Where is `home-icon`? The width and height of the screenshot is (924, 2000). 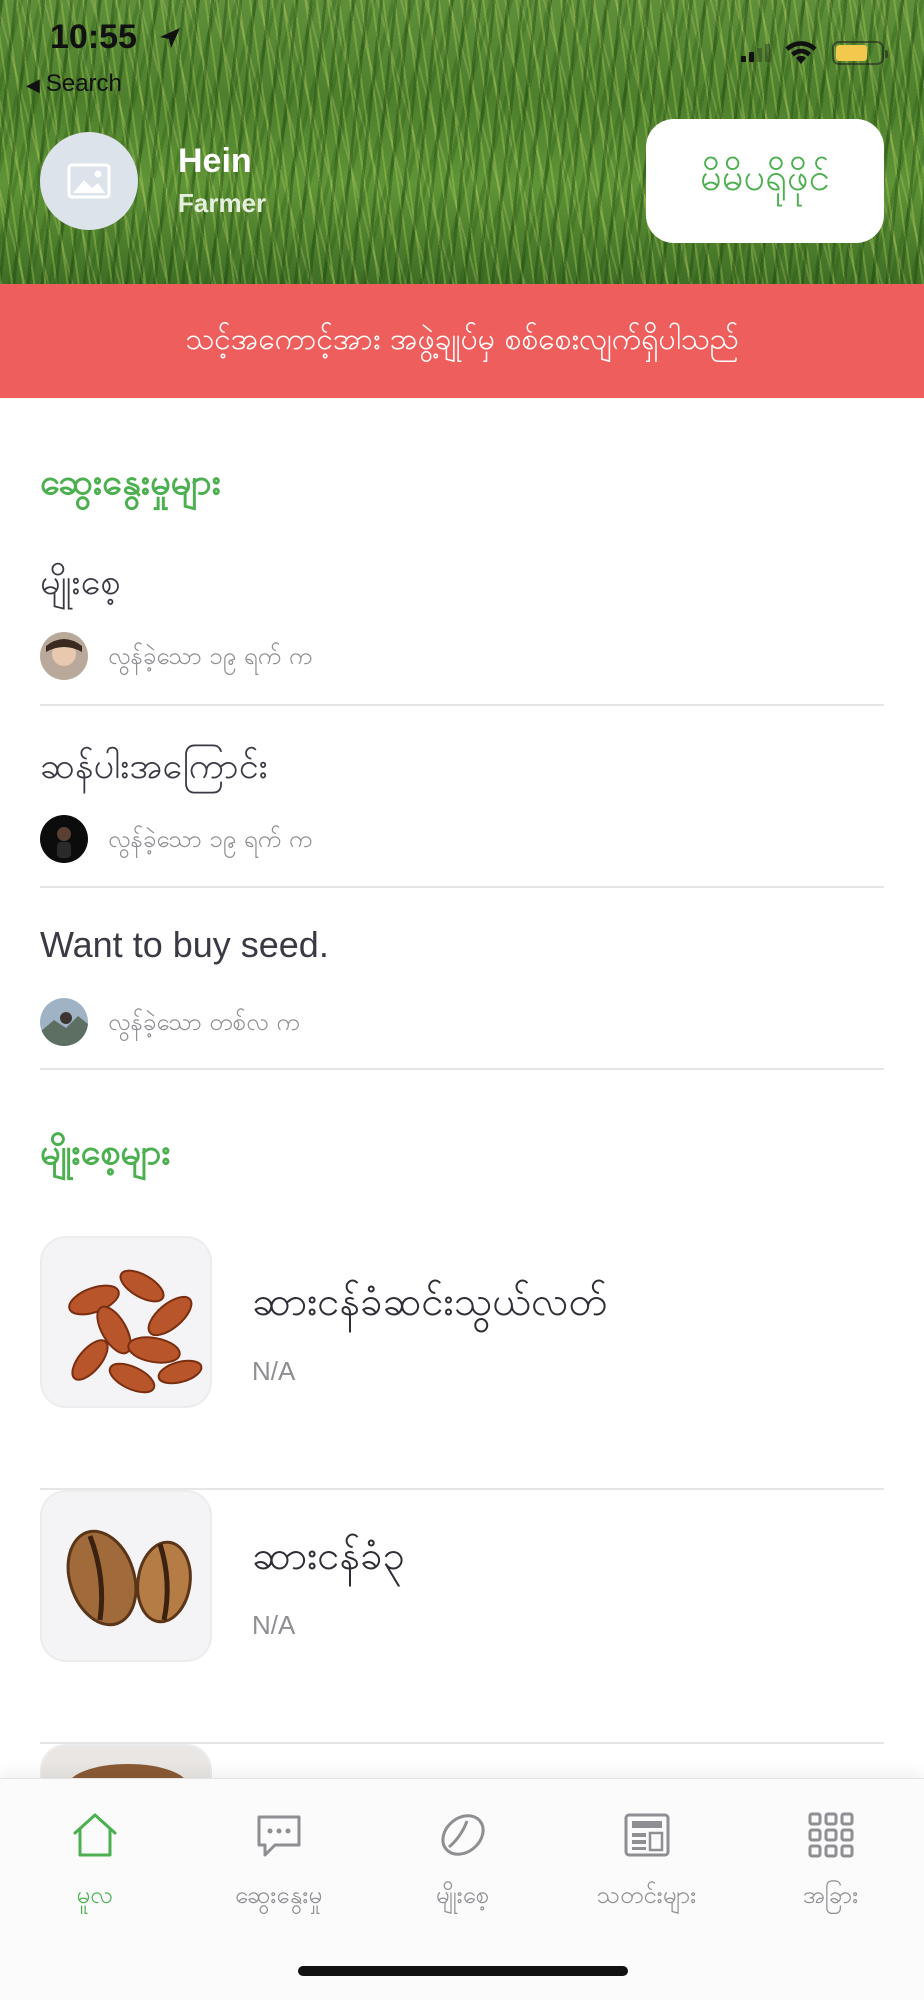
home-icon is located at coordinates (94, 1835).